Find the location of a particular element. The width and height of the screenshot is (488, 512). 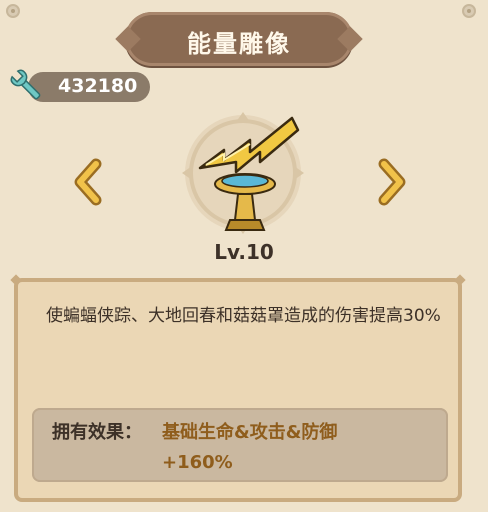

effect-value: 基础生命&攻击&防御+160% is located at coordinates (250, 447).